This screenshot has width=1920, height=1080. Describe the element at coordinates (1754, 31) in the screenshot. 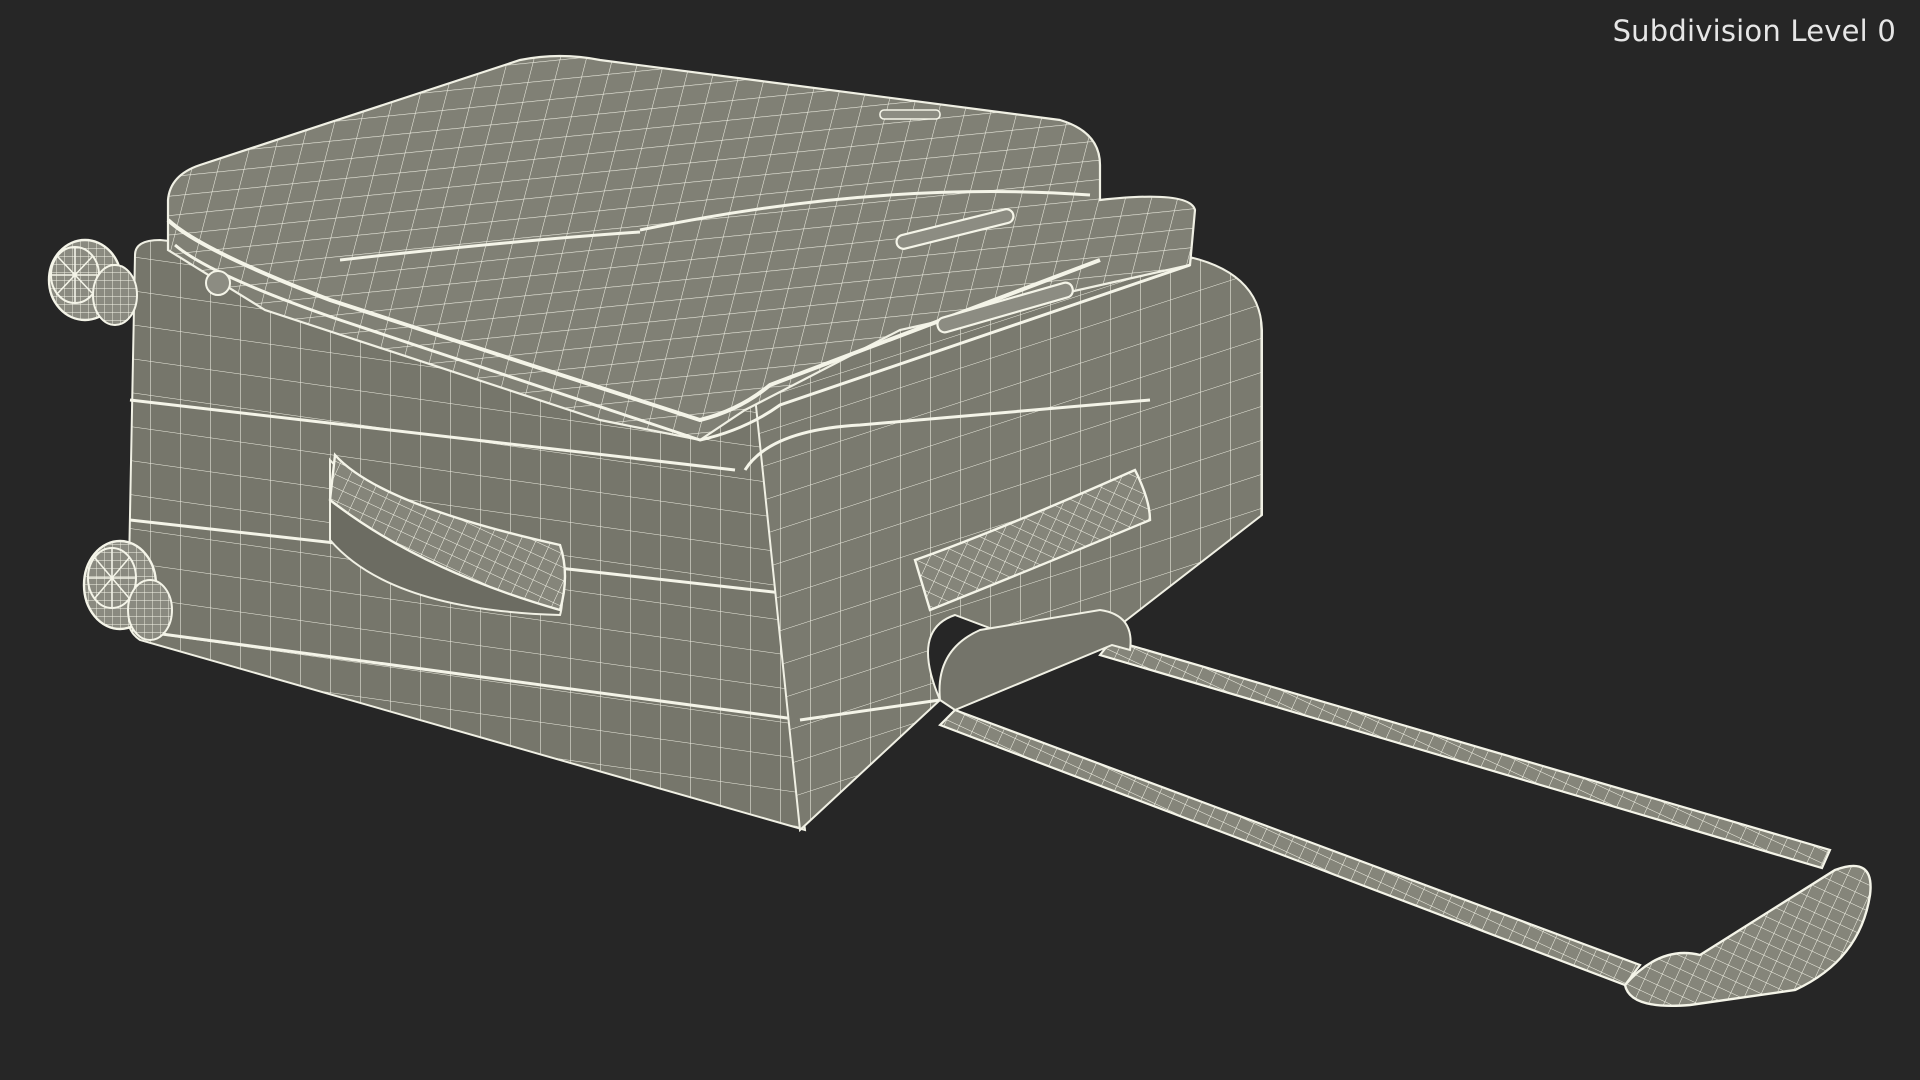

I see `subdivision-level-label: Subdivision Level 0` at that location.